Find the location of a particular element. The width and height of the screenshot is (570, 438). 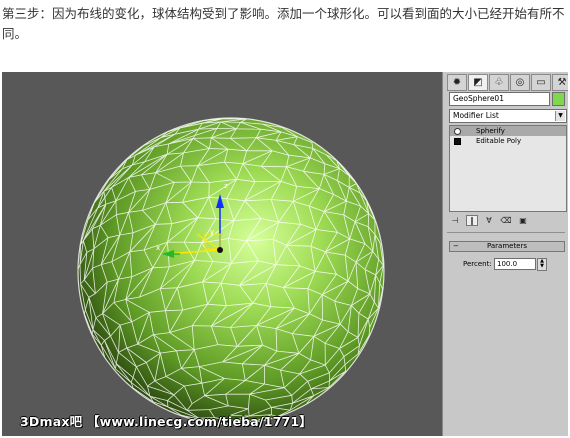

stack-item-label: Editable Poly is located at coordinates (499, 141).